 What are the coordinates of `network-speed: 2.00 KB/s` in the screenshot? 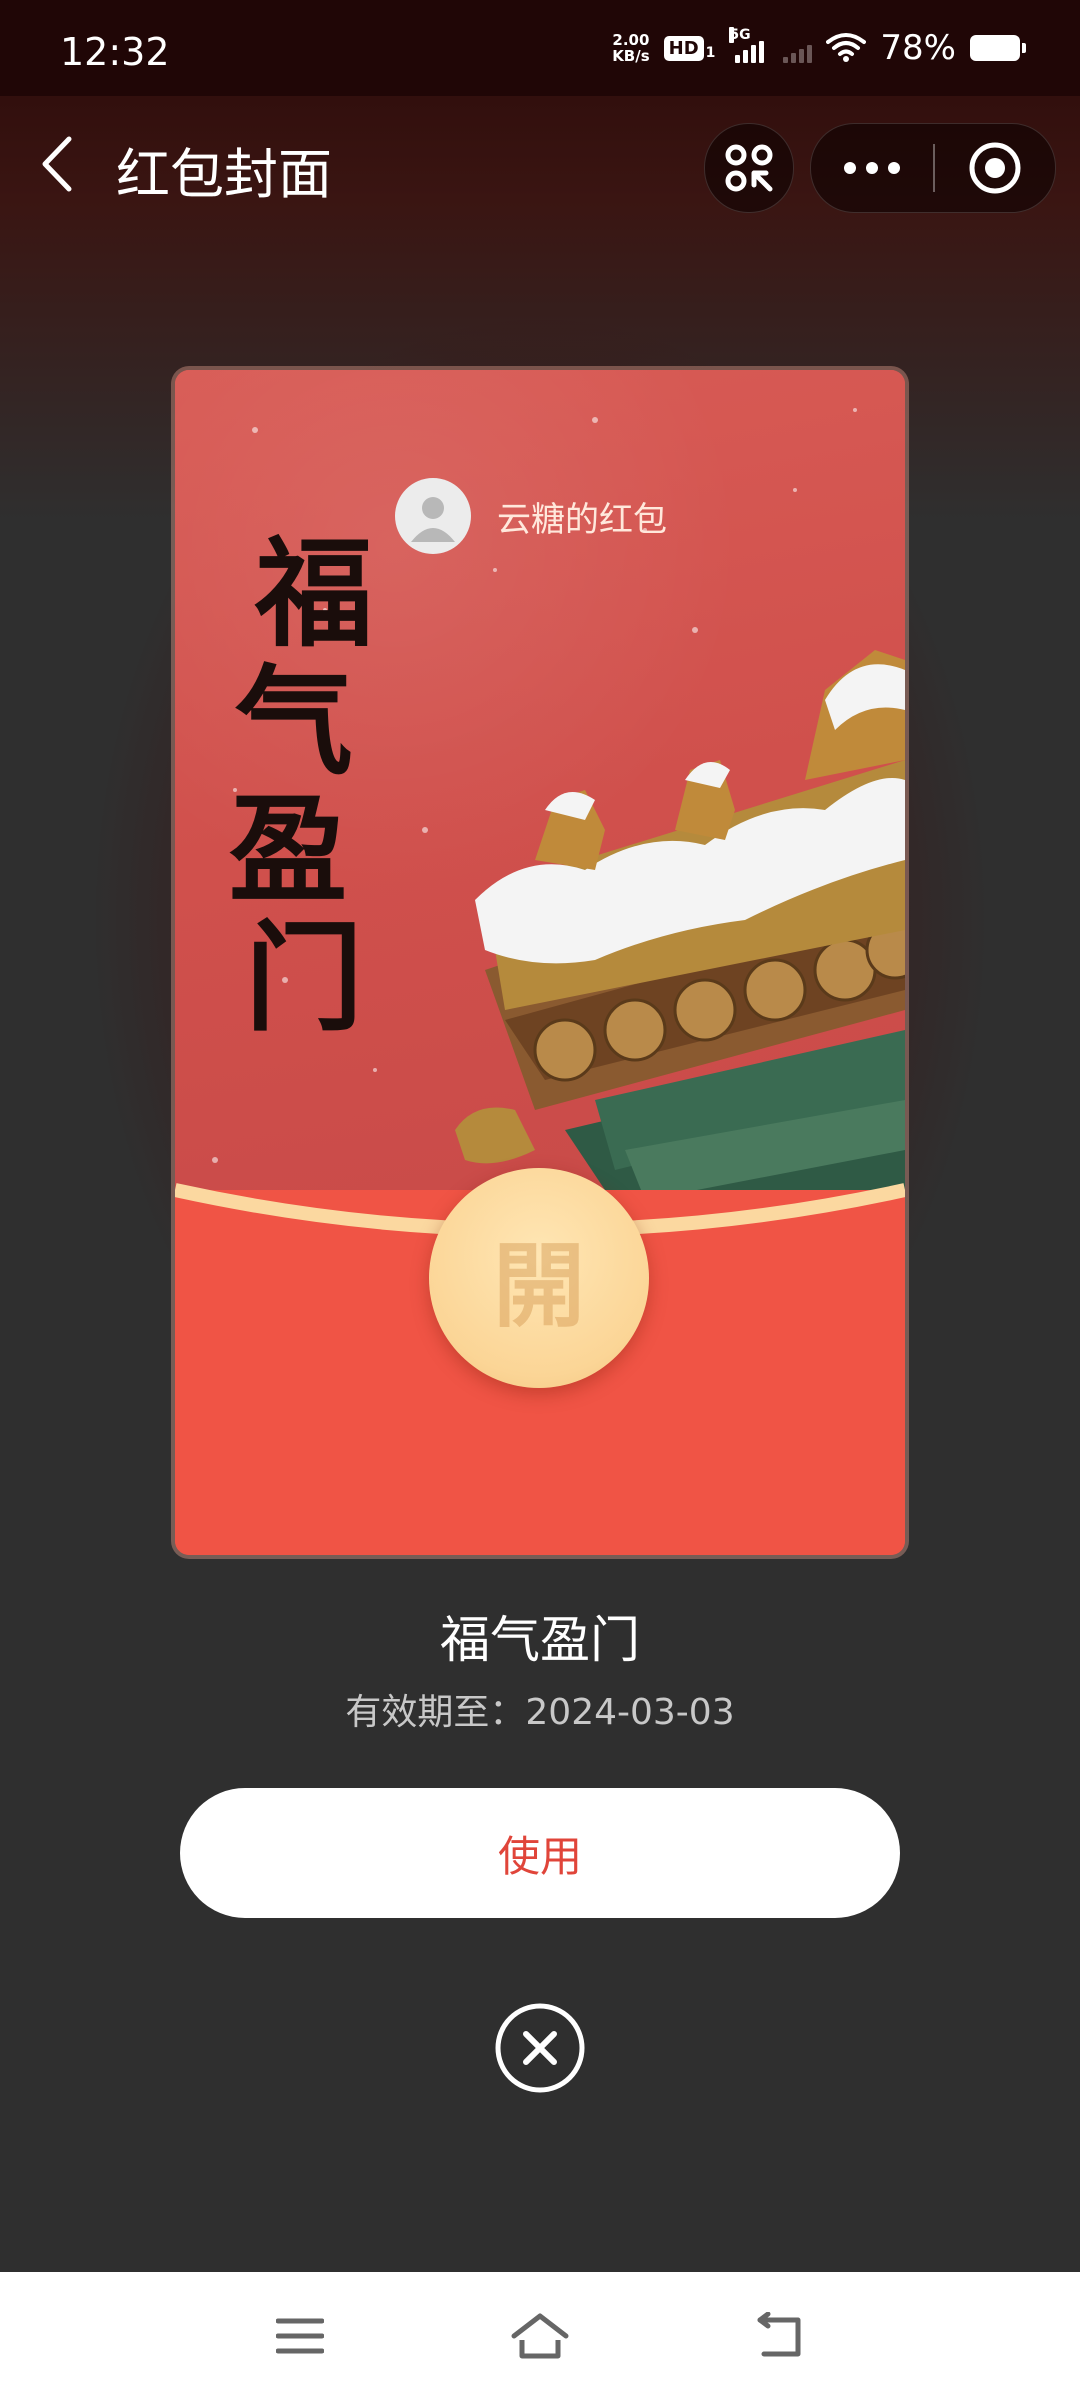 It's located at (630, 48).